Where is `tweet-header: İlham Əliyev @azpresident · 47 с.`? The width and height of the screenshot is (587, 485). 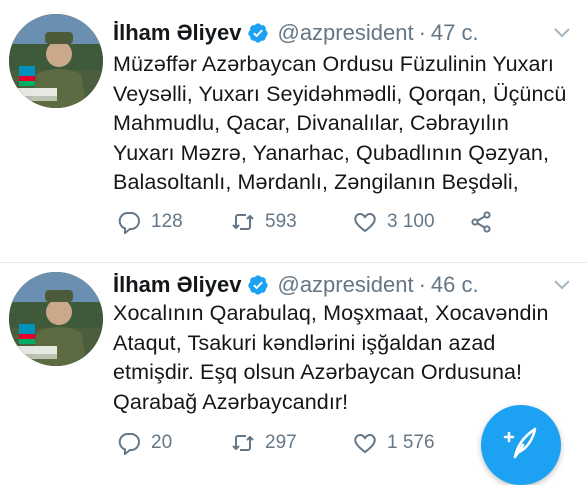 tweet-header: İlham Əliyev @azpresident · 47 с. is located at coordinates (296, 33).